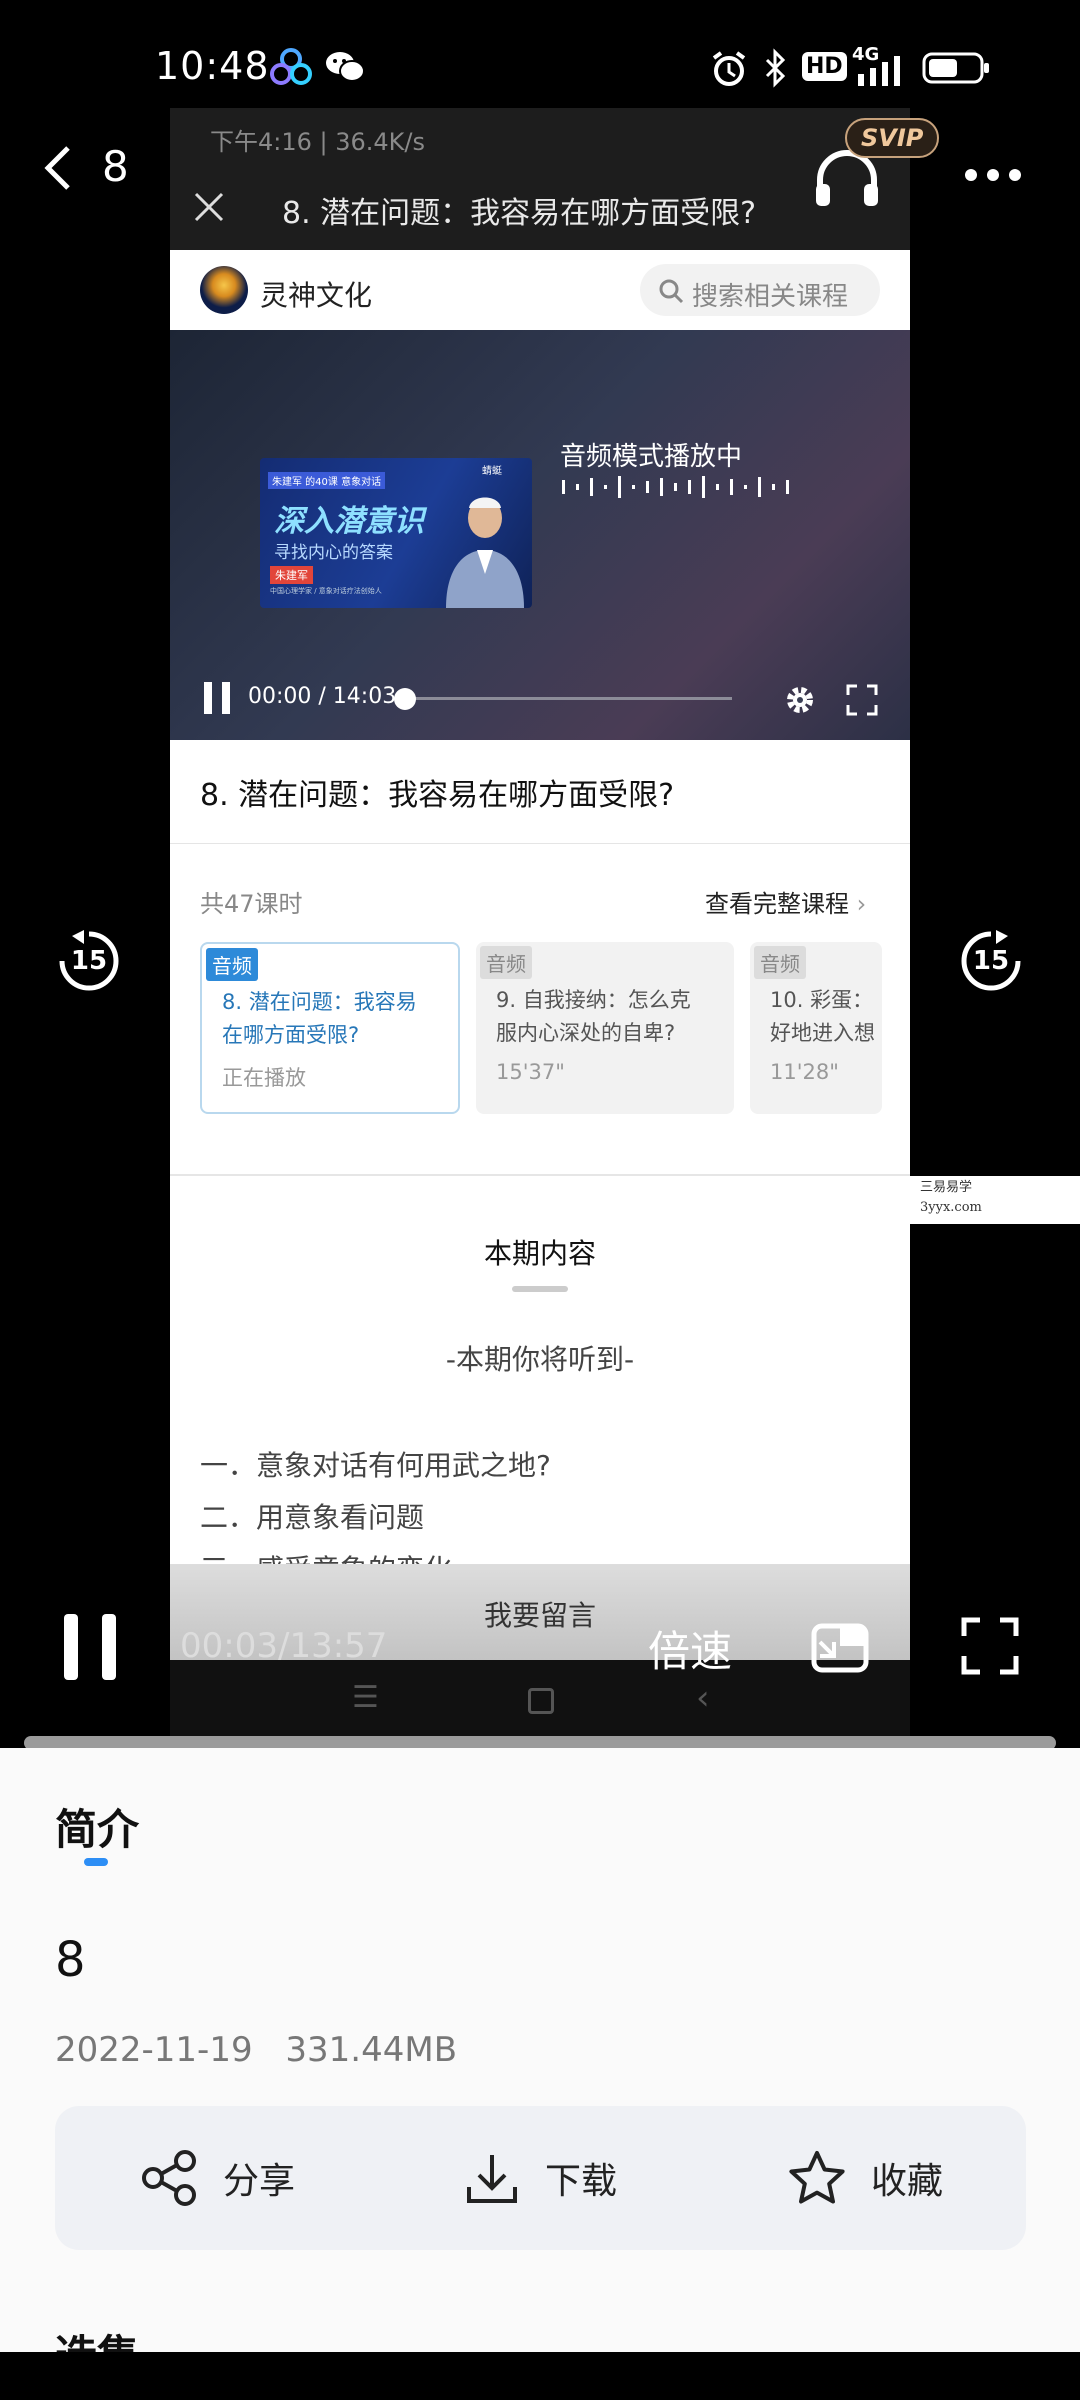  I want to click on watermark: 三易易学 3yyx.com, so click(953, 1200).